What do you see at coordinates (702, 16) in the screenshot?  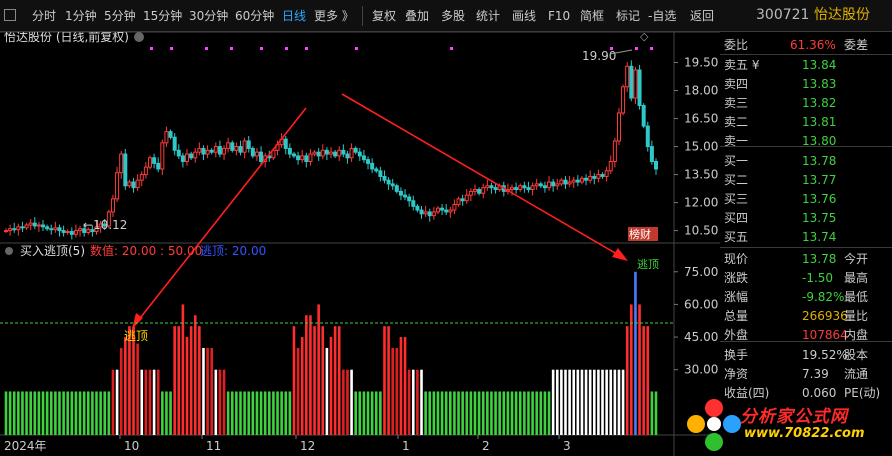 I see `back-button: 返回` at bounding box center [702, 16].